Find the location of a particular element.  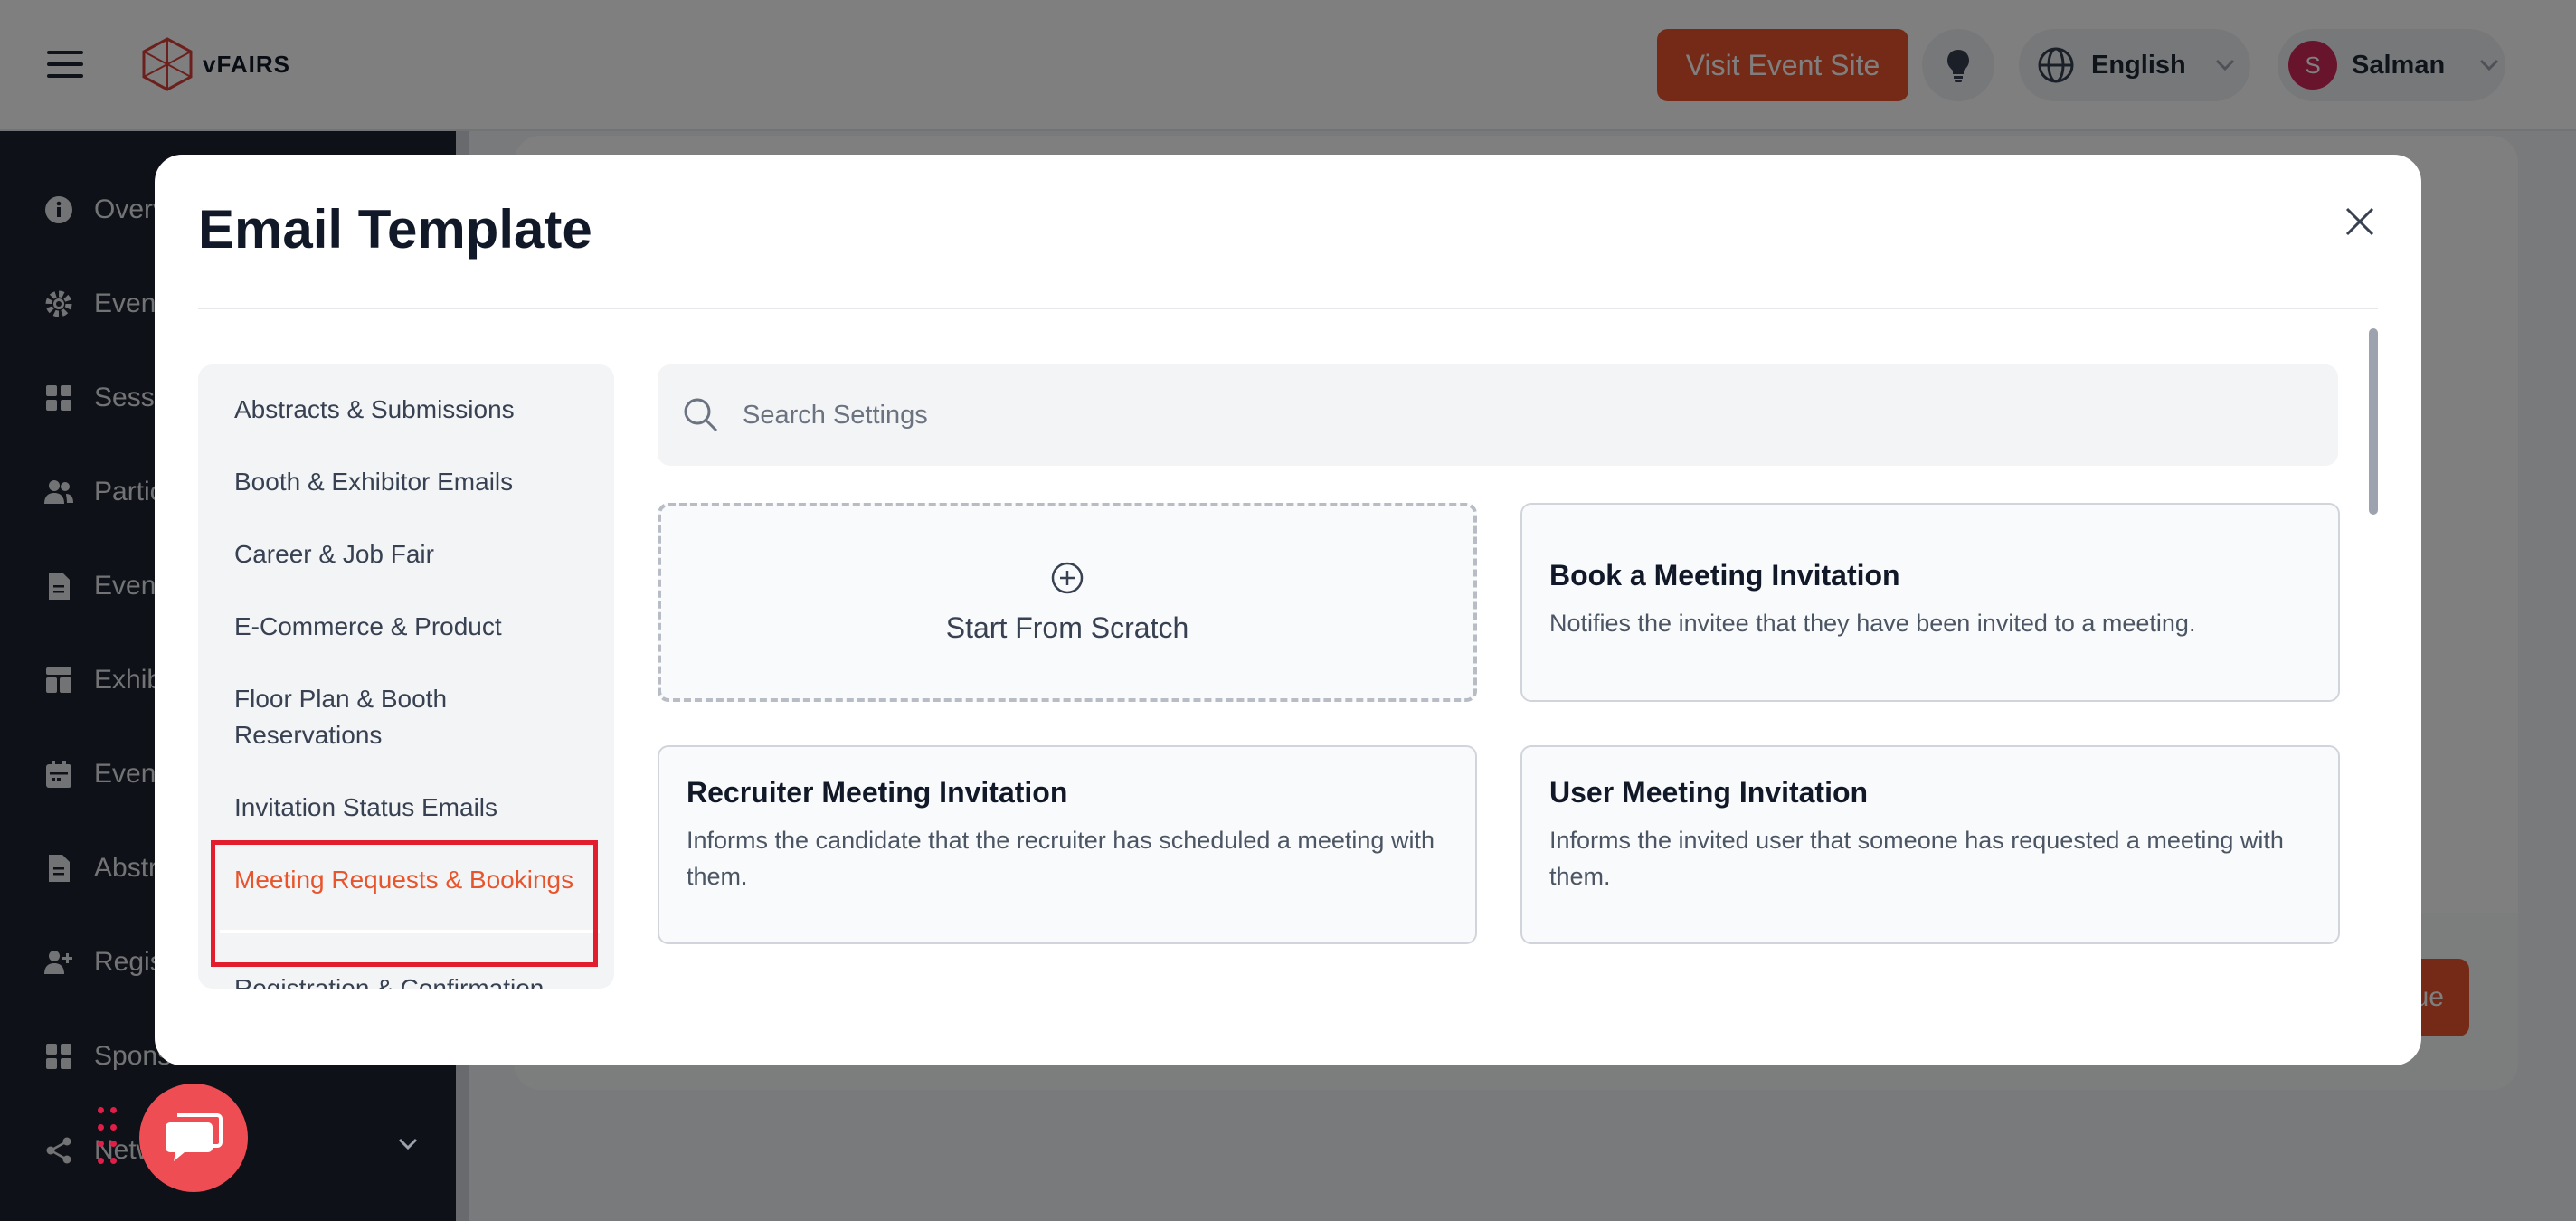

modal-scrollbar-thumb is located at coordinates (2374, 421).